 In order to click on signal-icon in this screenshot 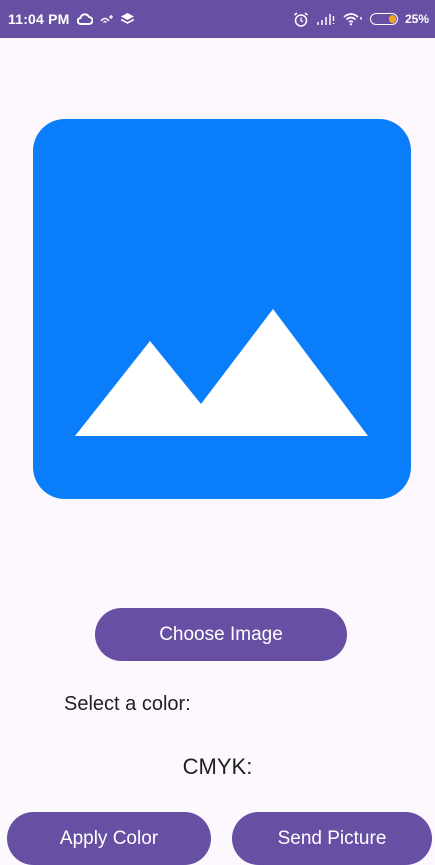, I will do `click(326, 19)`.